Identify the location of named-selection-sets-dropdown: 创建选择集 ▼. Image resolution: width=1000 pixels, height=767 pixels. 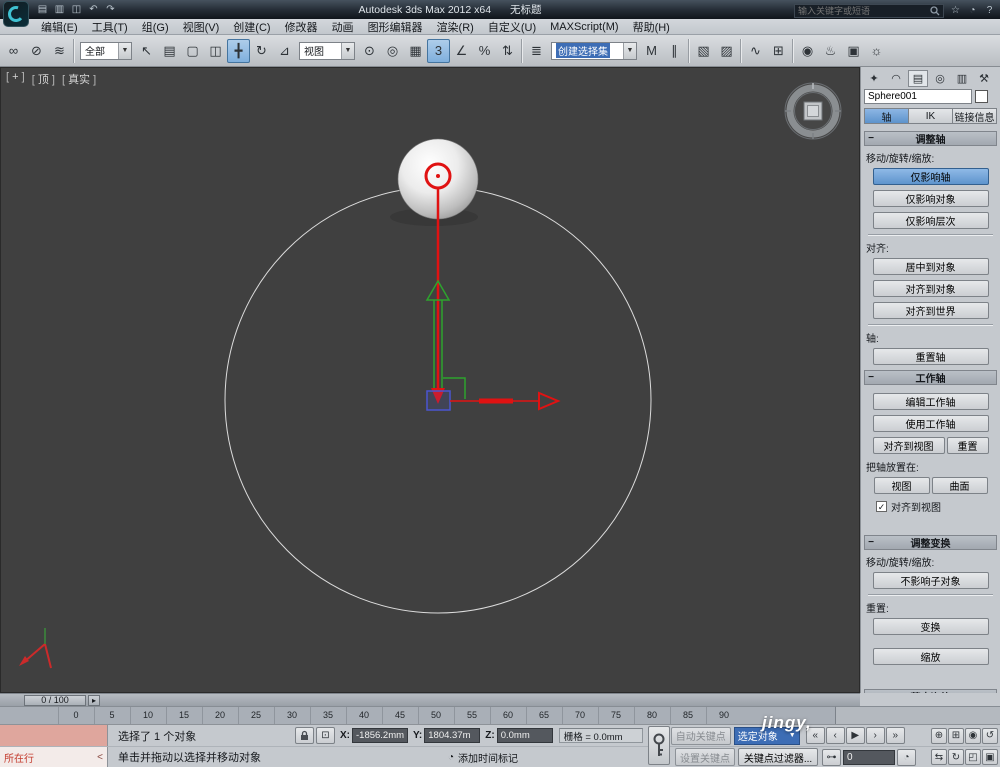
(594, 50).